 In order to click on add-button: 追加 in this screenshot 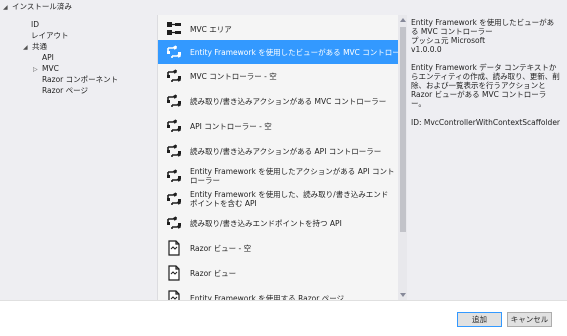, I will do `click(479, 319)`.